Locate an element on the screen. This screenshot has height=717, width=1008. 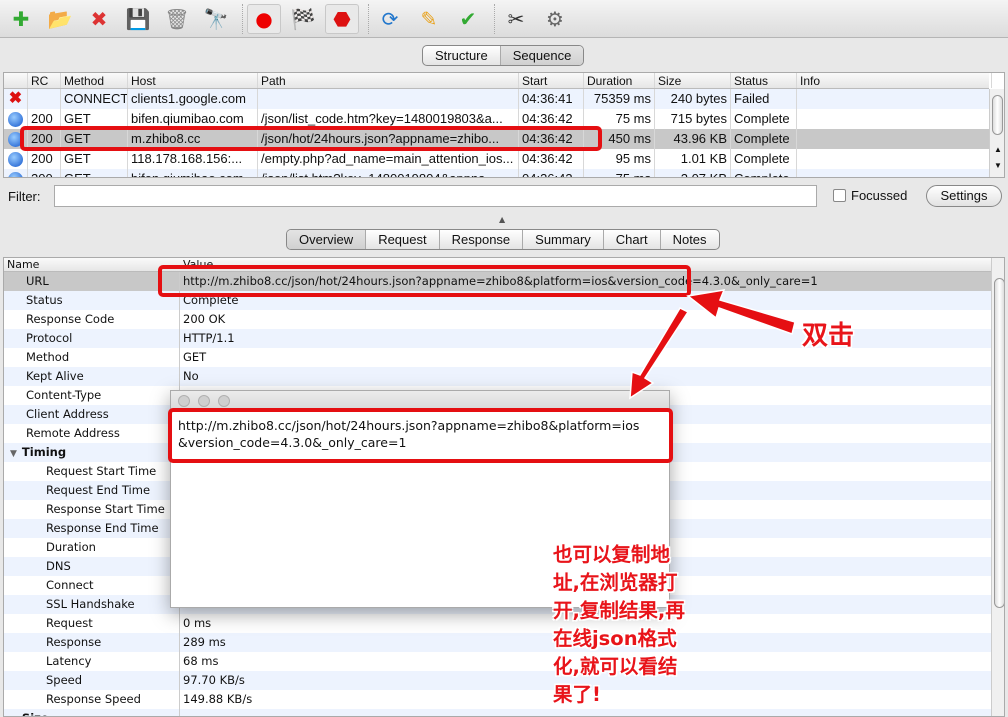
arrow-to-popup is located at coordinates (659, 353).